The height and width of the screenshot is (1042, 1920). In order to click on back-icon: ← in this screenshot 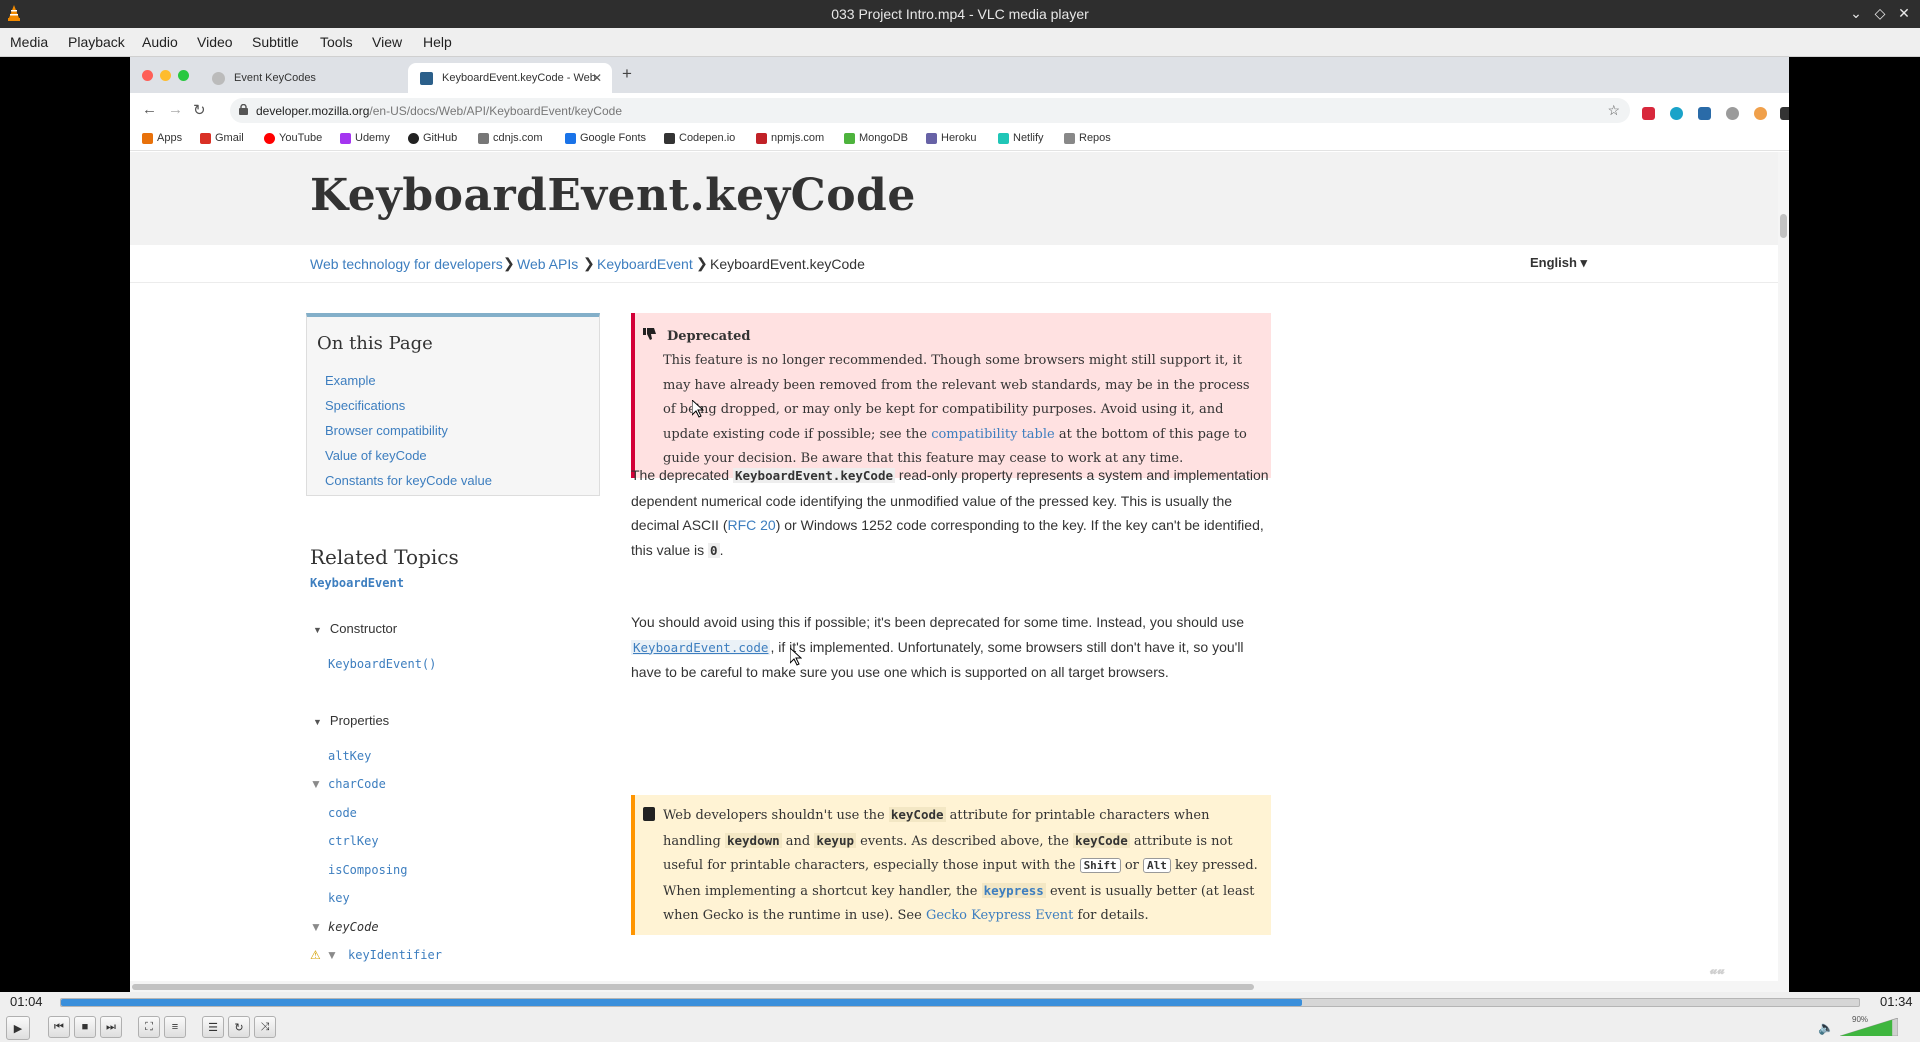, I will do `click(149, 109)`.